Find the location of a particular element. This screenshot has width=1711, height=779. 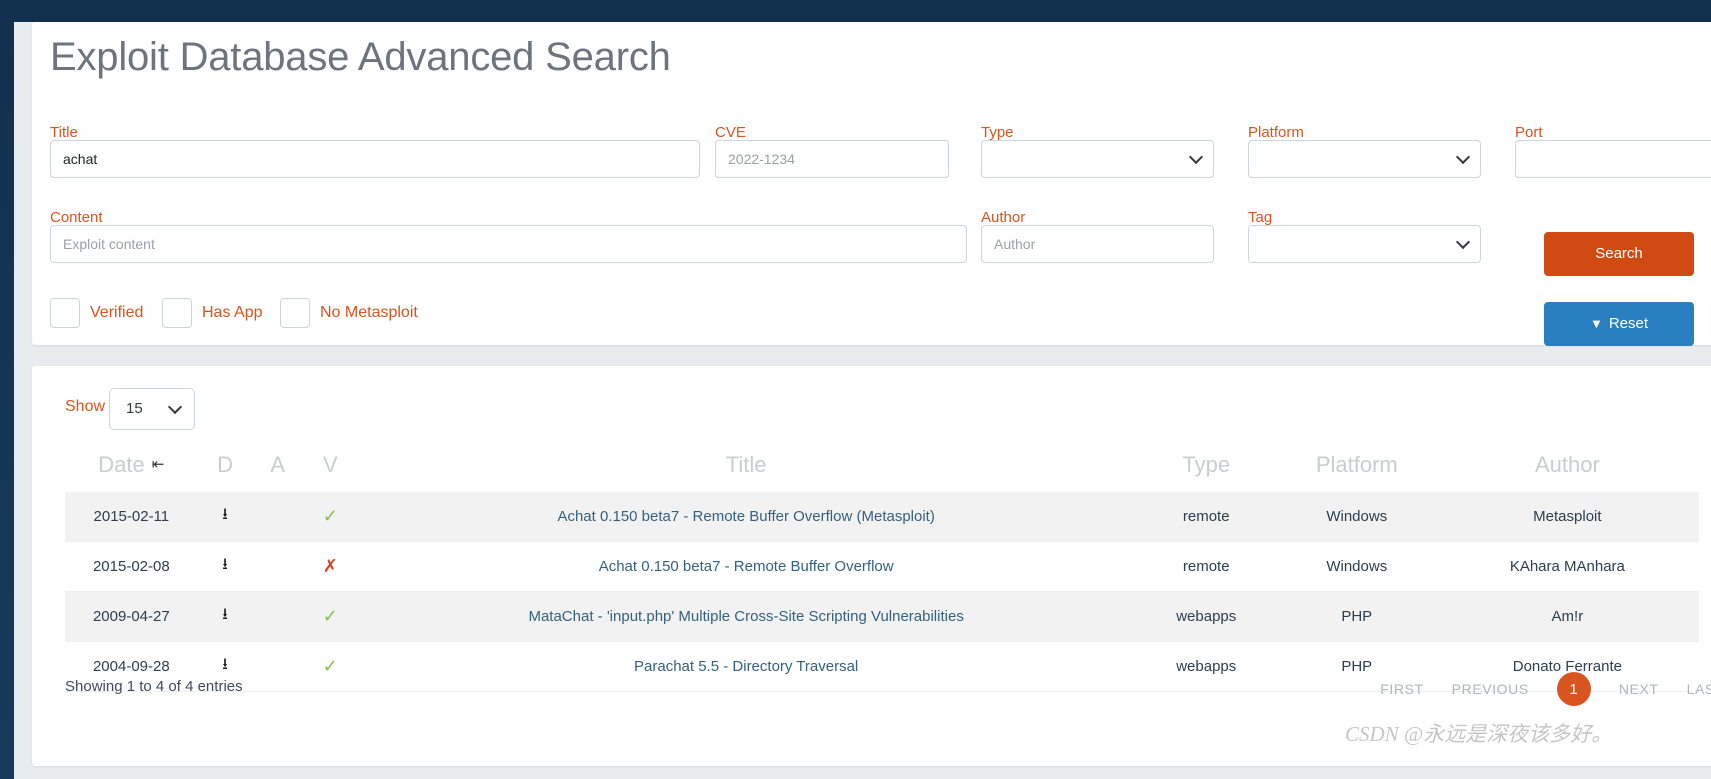

label-type: Type is located at coordinates (997, 132).